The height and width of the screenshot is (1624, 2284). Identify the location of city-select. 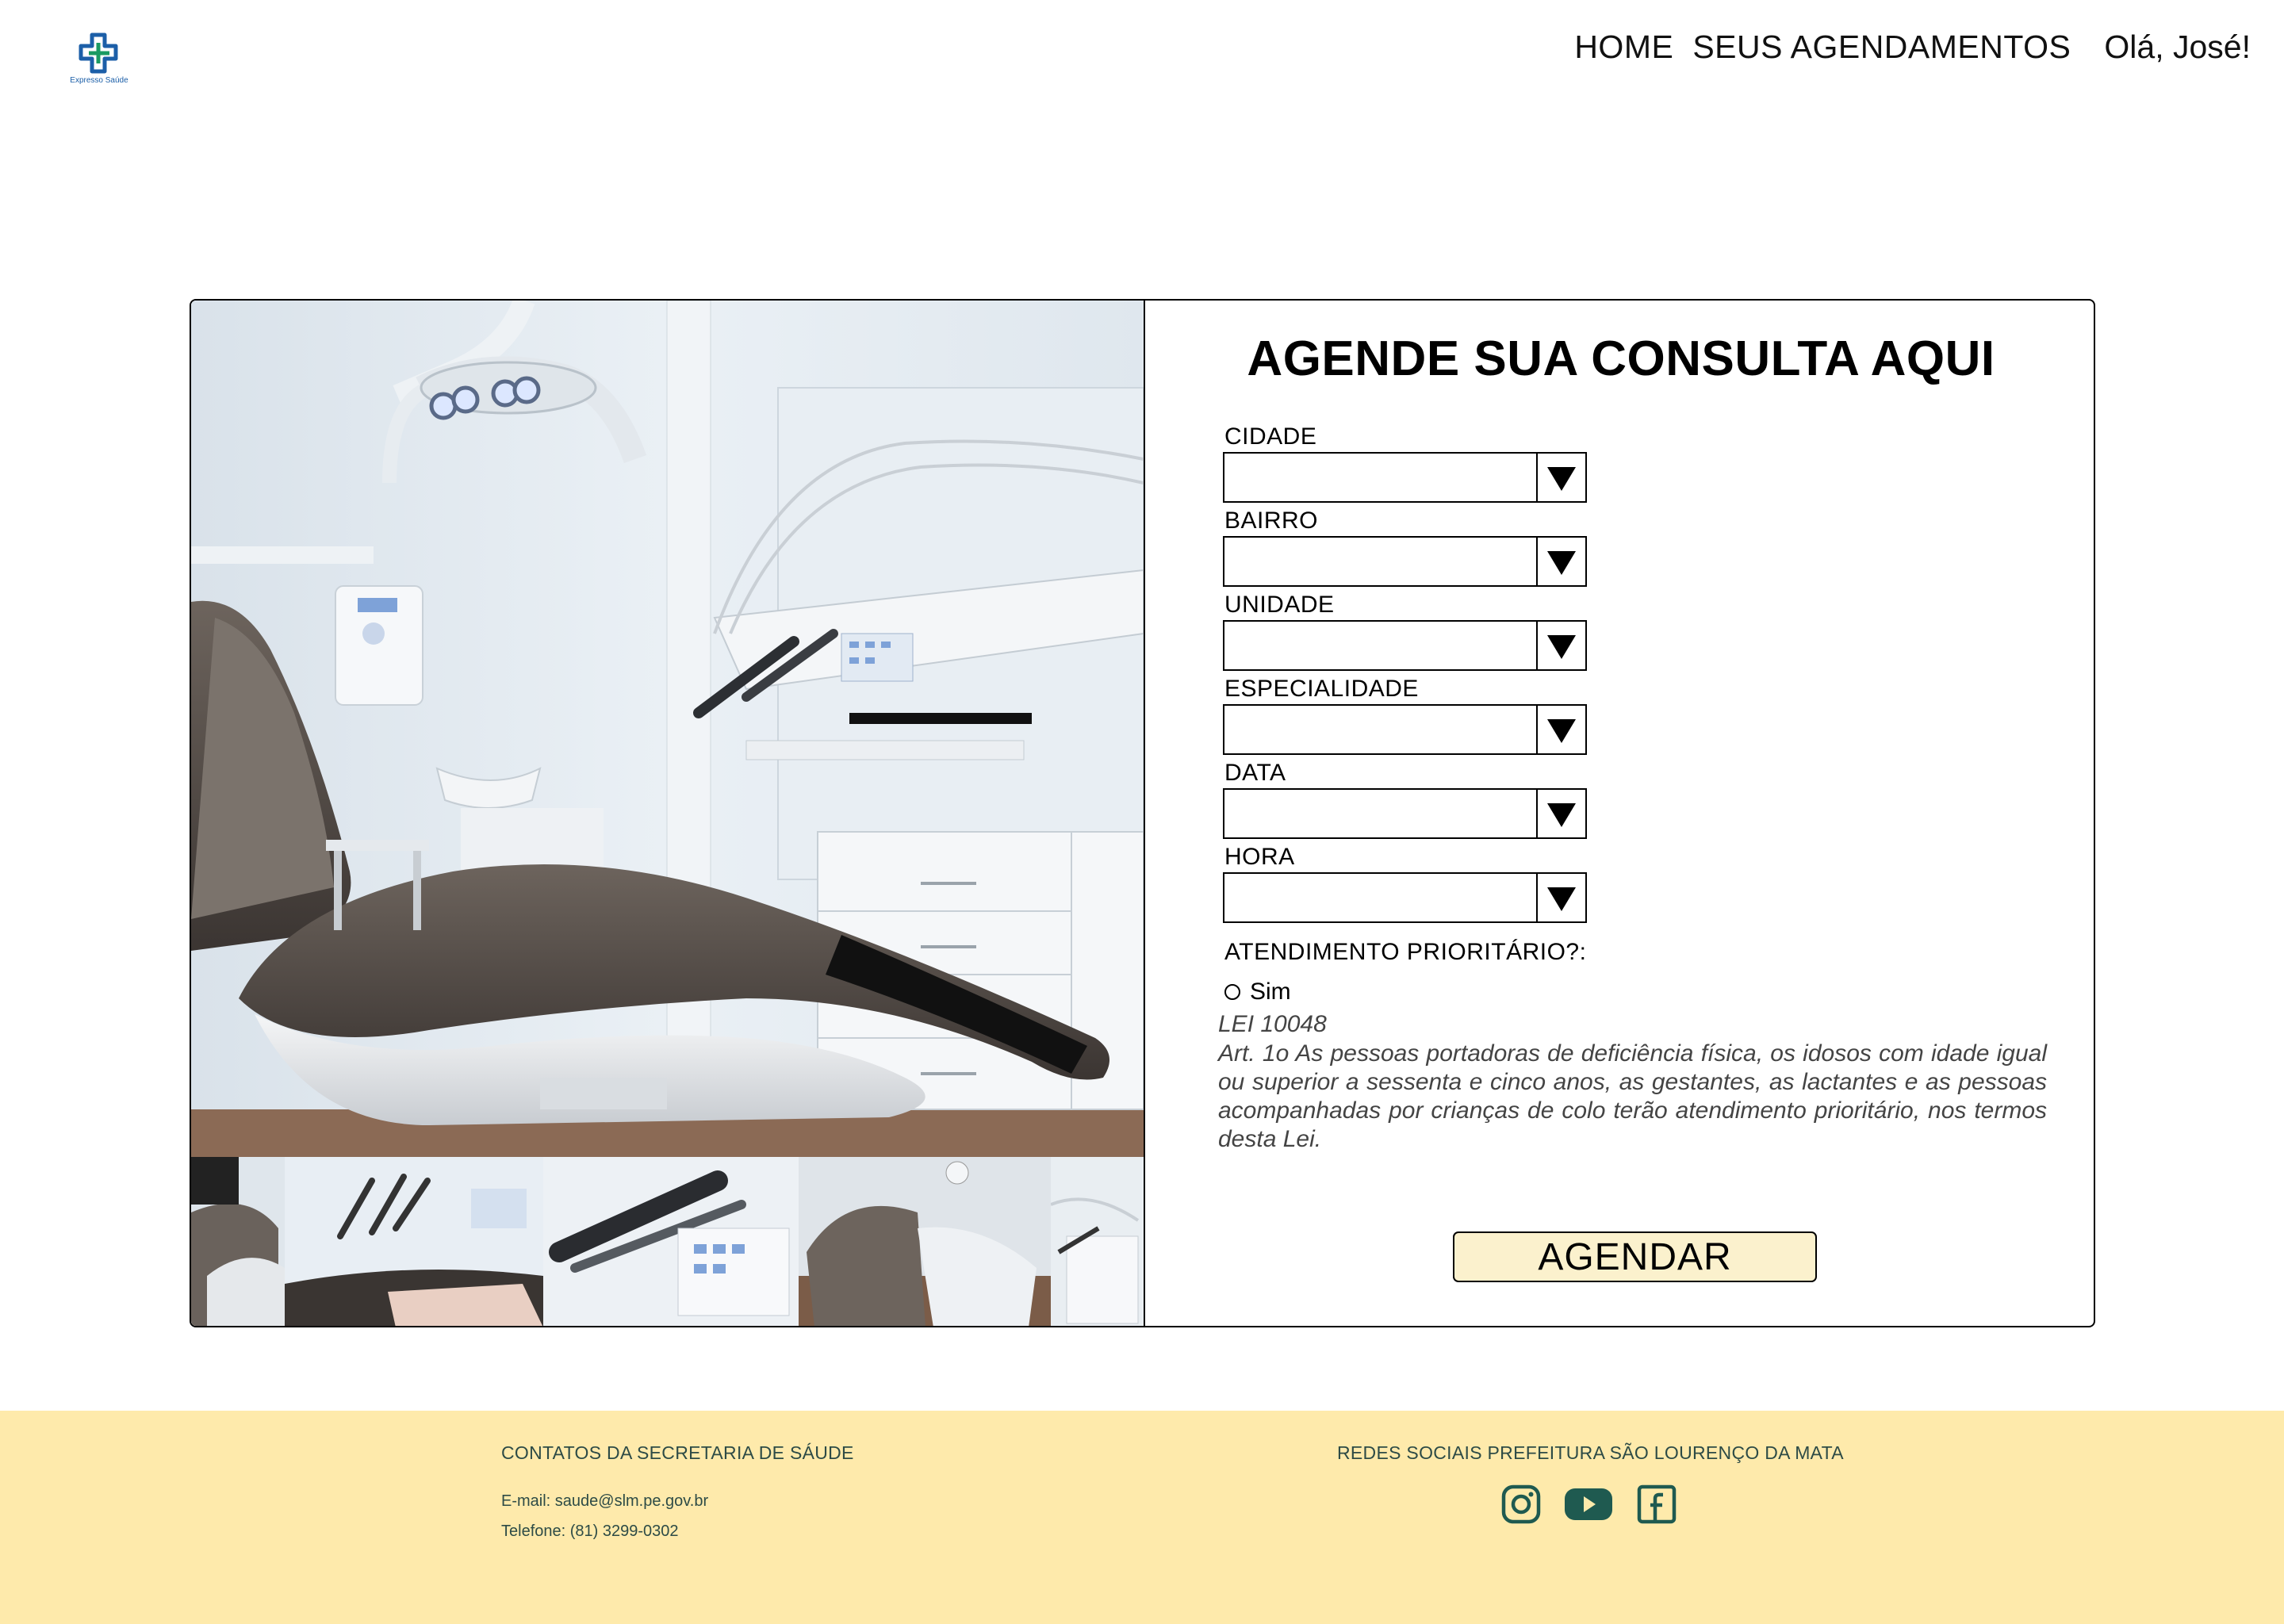
(1405, 477).